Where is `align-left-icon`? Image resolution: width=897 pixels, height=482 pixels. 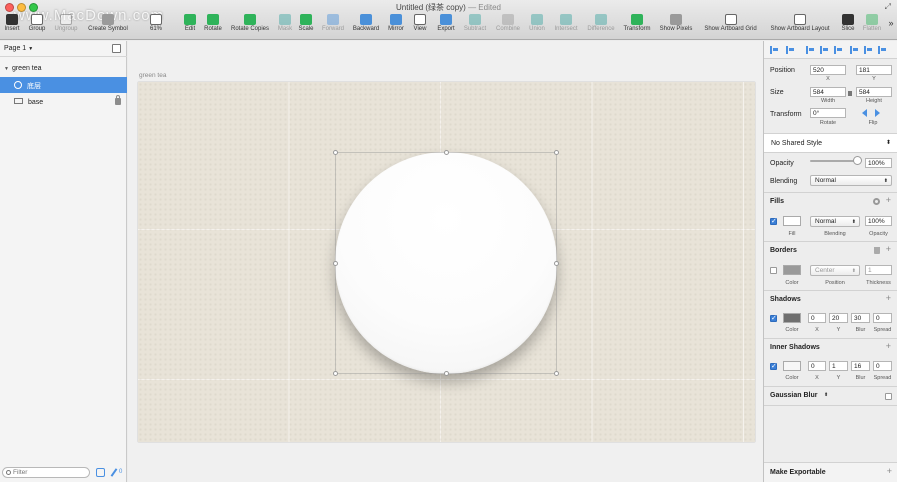 align-left-icon is located at coordinates (810, 50).